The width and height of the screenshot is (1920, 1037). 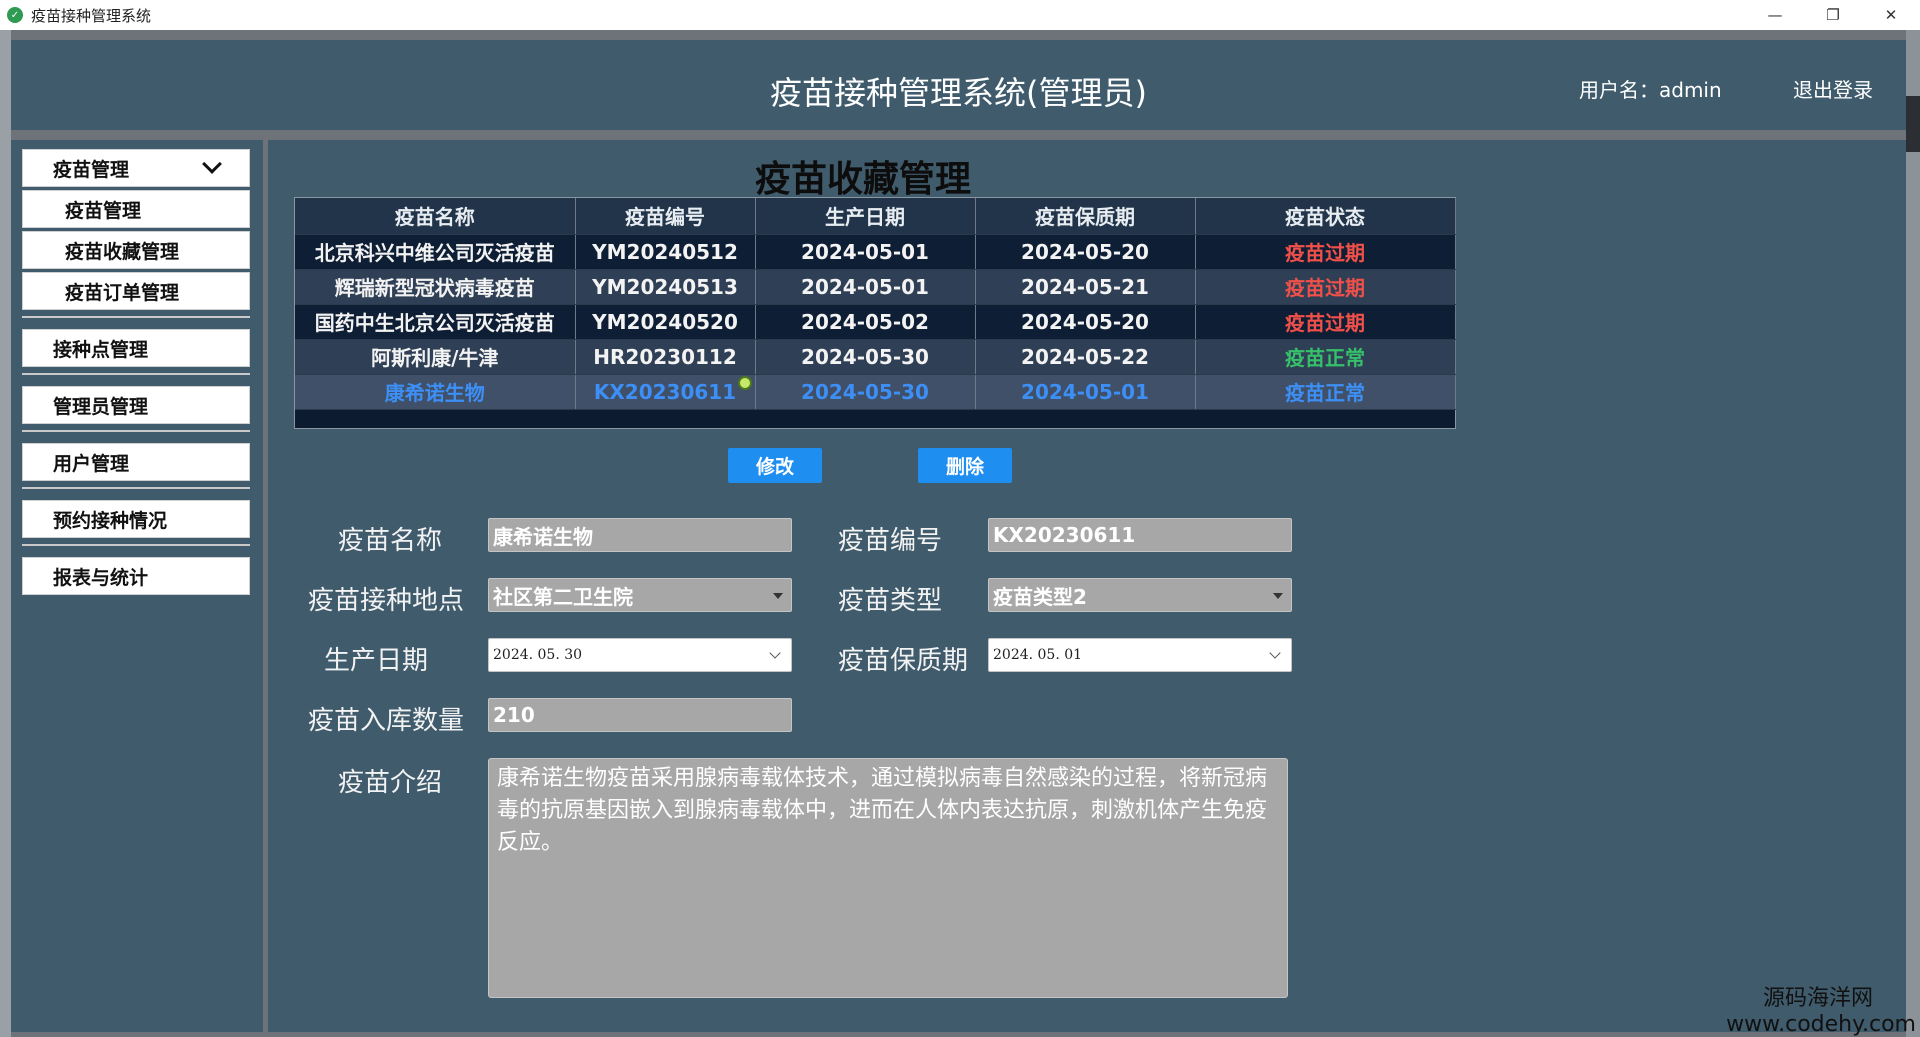 I want to click on expiry-date-picker: 2024. 05. 01, so click(x=1140, y=655).